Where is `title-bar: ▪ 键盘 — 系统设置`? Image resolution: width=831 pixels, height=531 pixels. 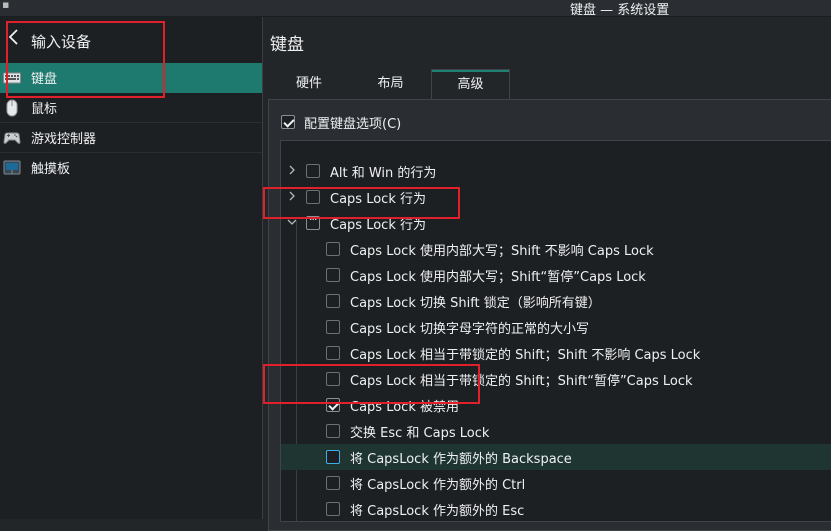 title-bar: ▪ 键盘 — 系统设置 is located at coordinates (415, 9).